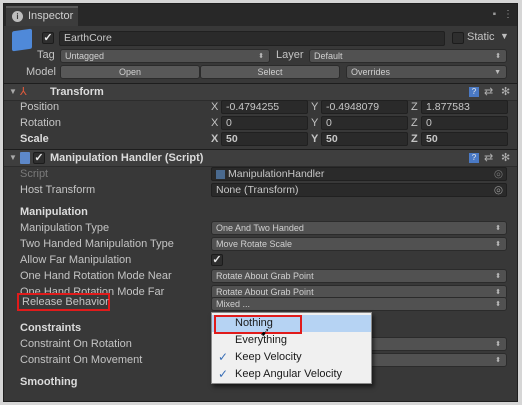  Describe the element at coordinates (17, 16) in the screenshot. I see `info-icon: i` at that location.